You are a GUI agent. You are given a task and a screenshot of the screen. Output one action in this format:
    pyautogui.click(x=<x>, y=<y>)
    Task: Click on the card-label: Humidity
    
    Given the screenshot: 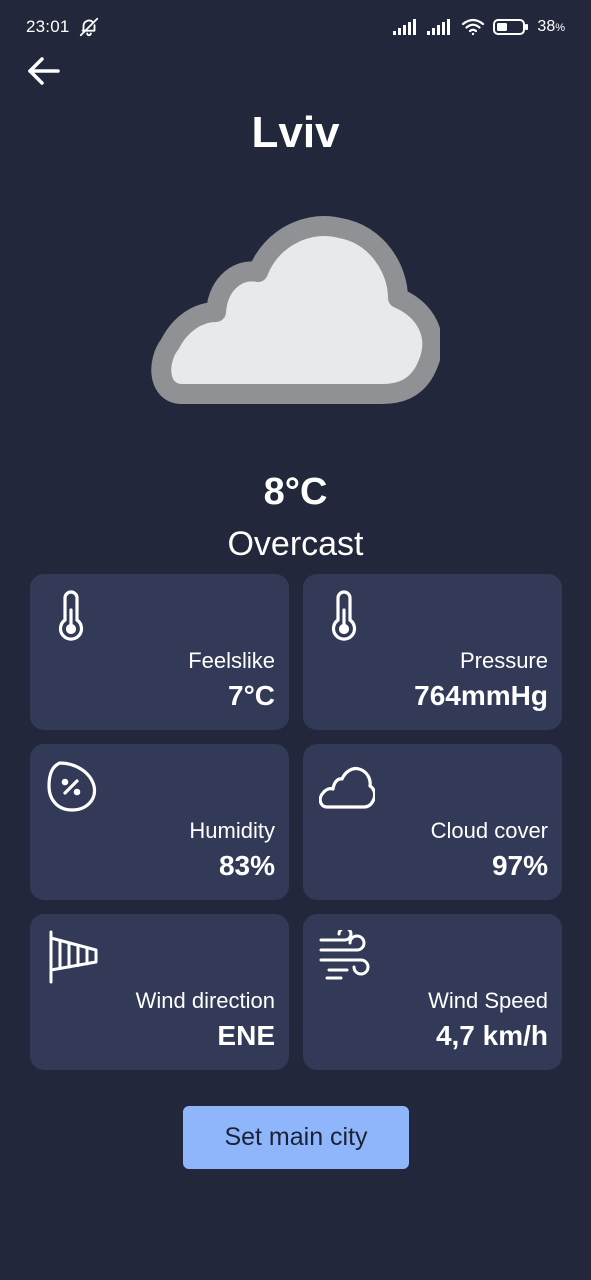 What is the action you would take?
    pyautogui.click(x=232, y=830)
    